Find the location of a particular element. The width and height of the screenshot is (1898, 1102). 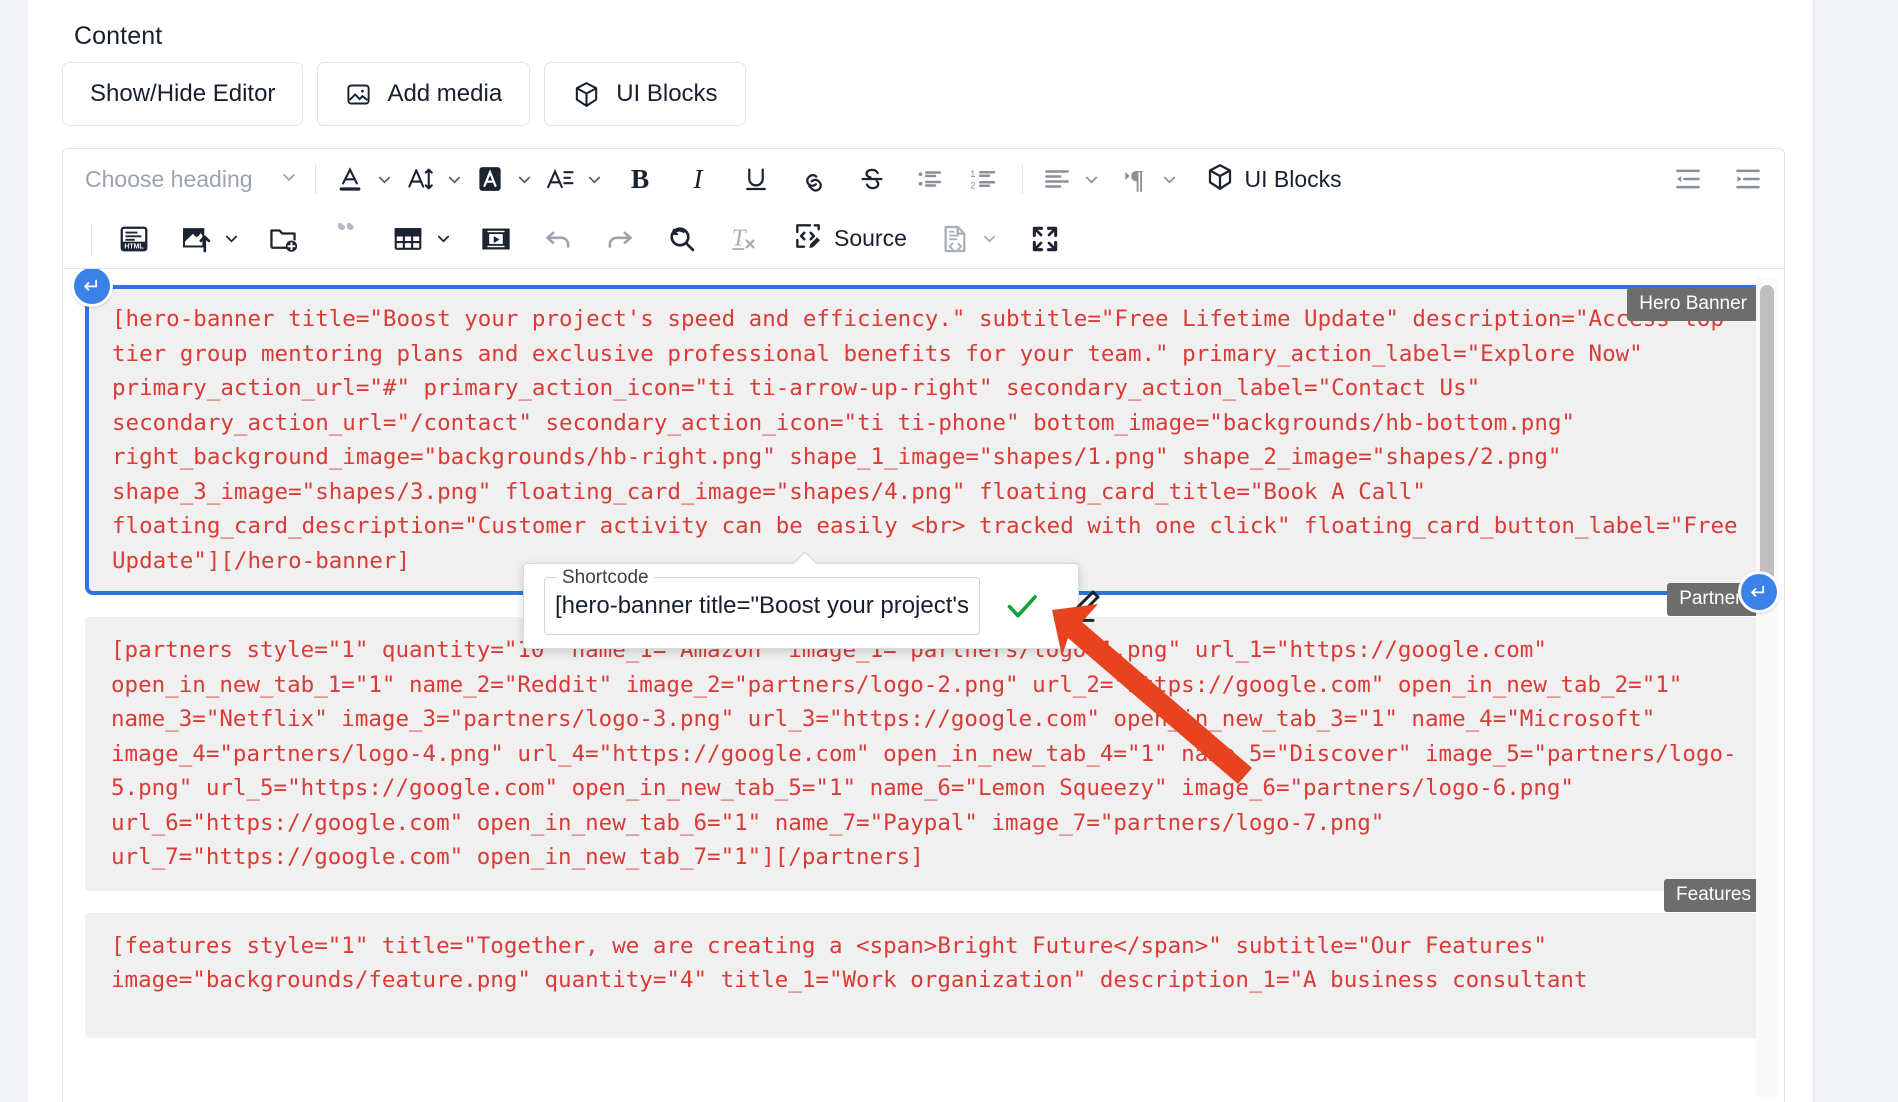

source-code-icon is located at coordinates (808, 238).